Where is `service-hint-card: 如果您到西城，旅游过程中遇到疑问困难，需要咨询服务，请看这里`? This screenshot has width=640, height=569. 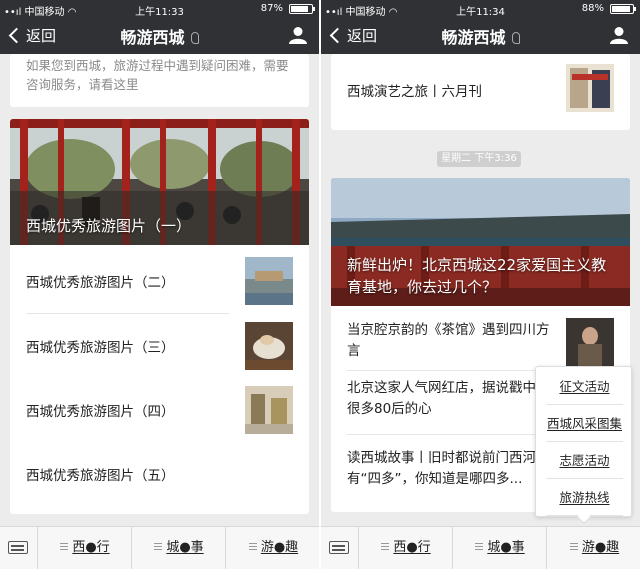
service-hint-card: 如果您到西城，旅游过程中遇到疑问困难，需要咨询服务，请看这里 is located at coordinates (159, 80).